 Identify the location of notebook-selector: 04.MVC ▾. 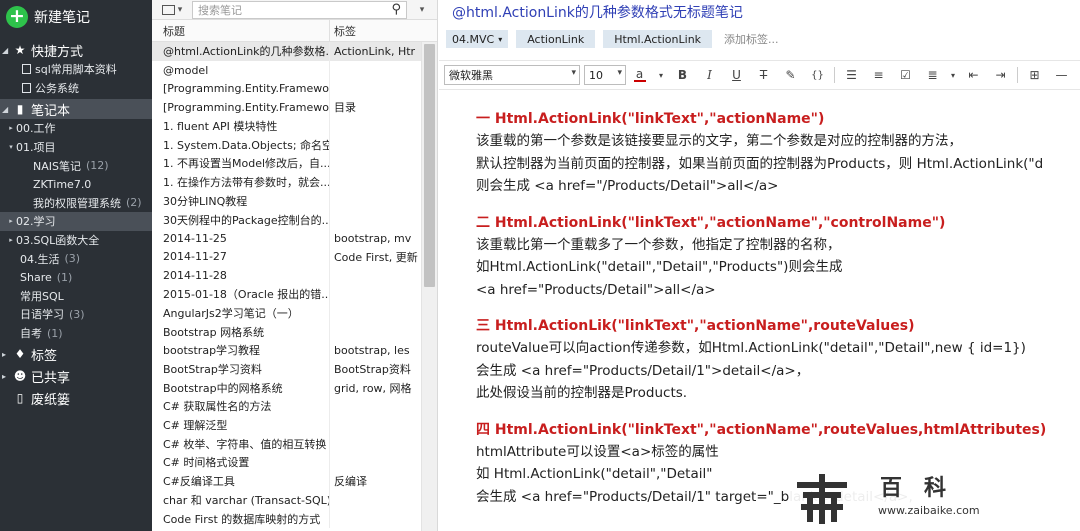
(477, 39).